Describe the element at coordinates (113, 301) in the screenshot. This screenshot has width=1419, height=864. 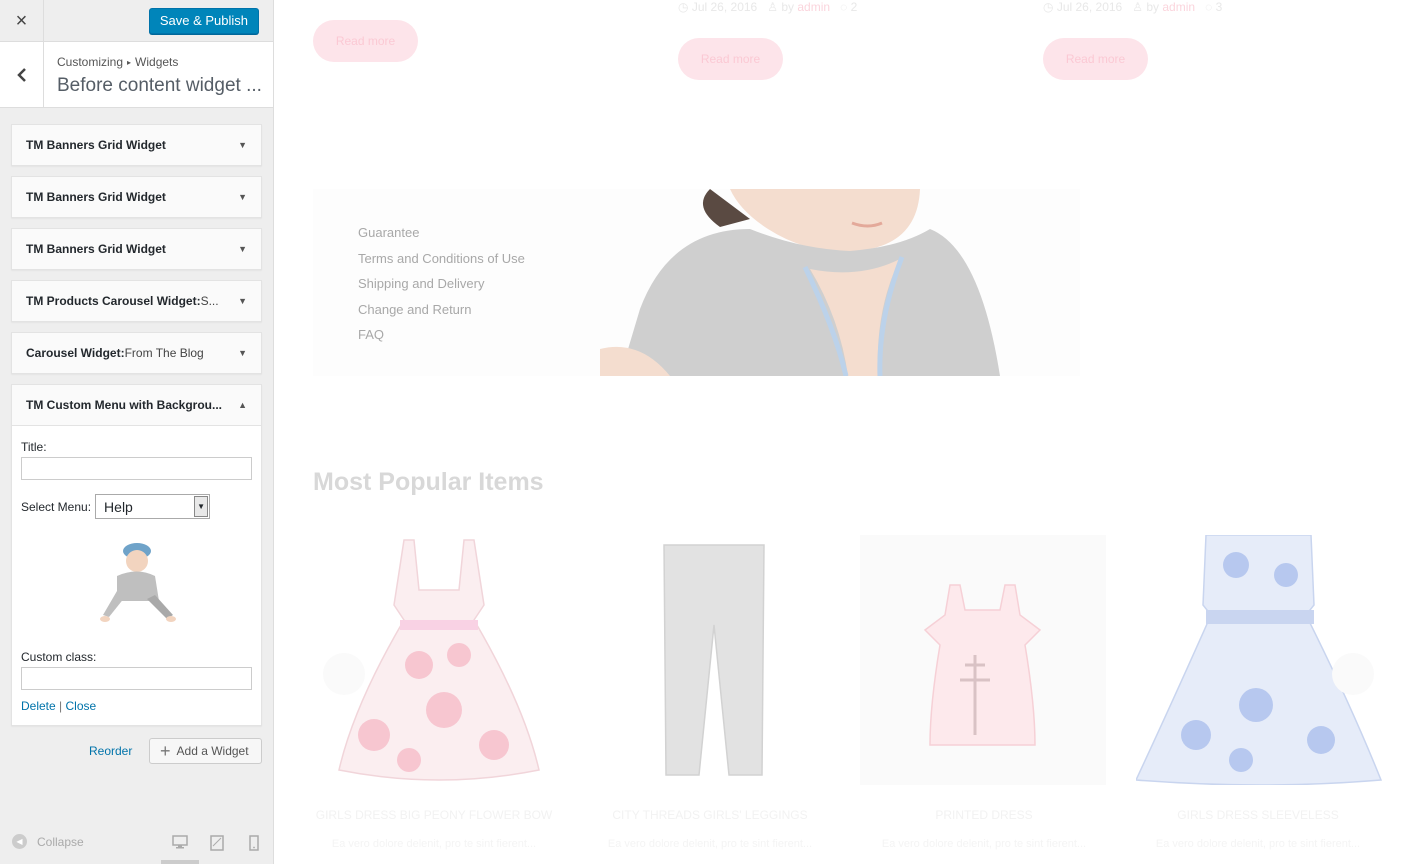
I see `widget-title: TM Products Carousel Widget:` at that location.